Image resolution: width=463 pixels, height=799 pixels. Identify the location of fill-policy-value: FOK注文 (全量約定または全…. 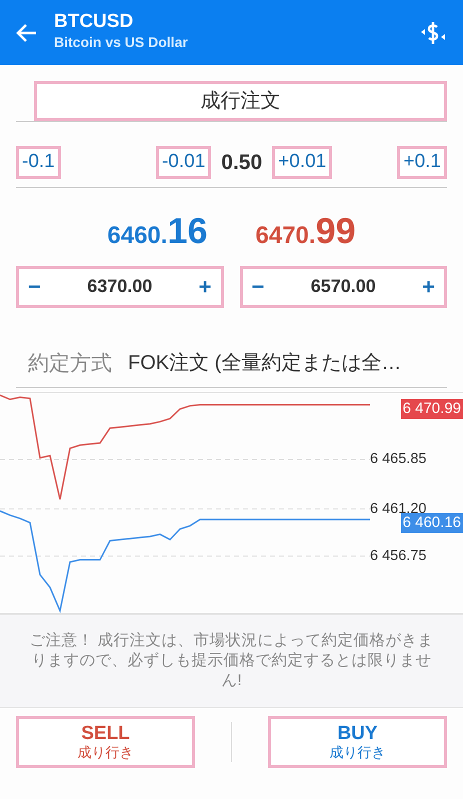
(265, 363).